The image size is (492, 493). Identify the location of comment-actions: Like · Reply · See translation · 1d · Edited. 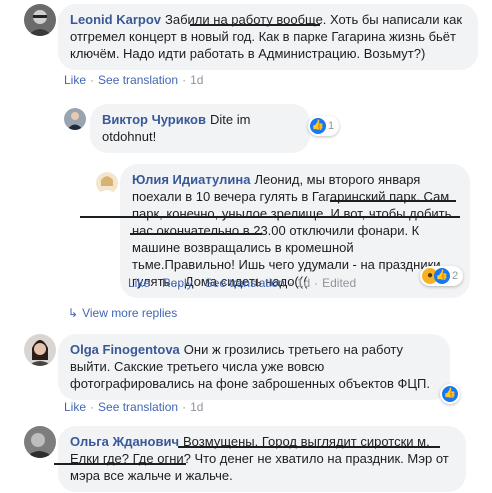
(242, 283).